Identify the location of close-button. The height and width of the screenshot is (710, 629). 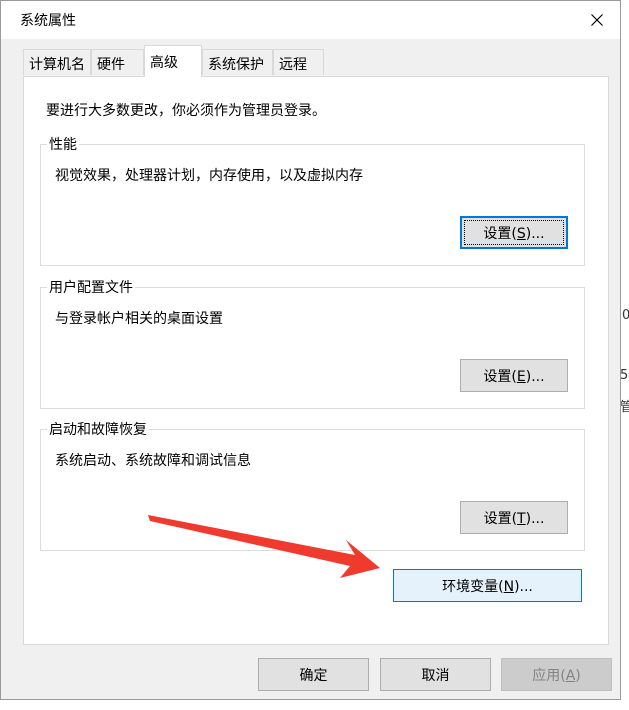
(597, 20).